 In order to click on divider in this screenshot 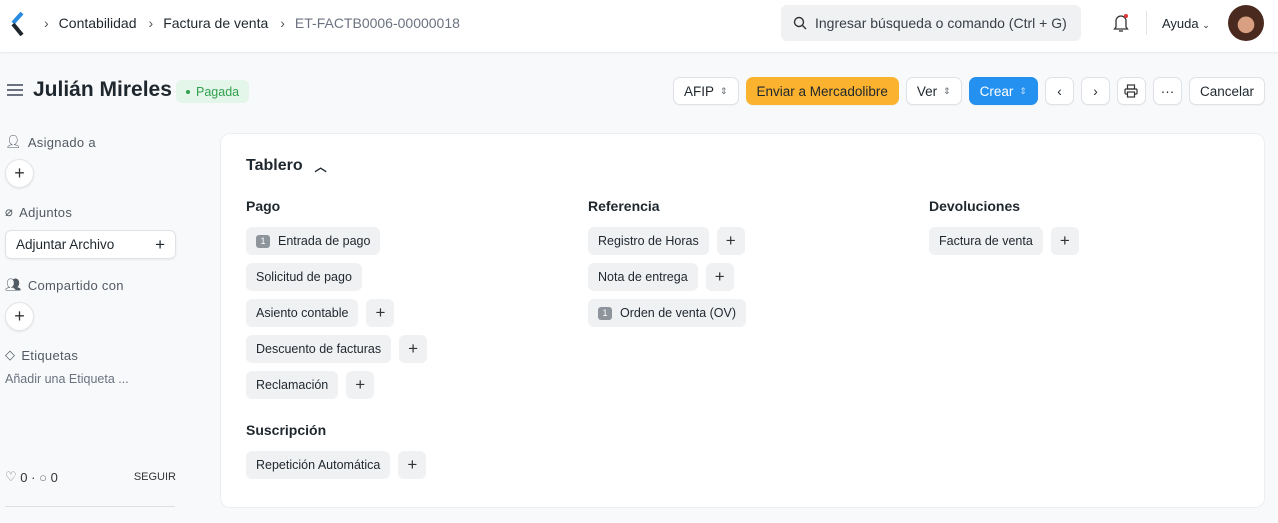, I will do `click(1146, 23)`.